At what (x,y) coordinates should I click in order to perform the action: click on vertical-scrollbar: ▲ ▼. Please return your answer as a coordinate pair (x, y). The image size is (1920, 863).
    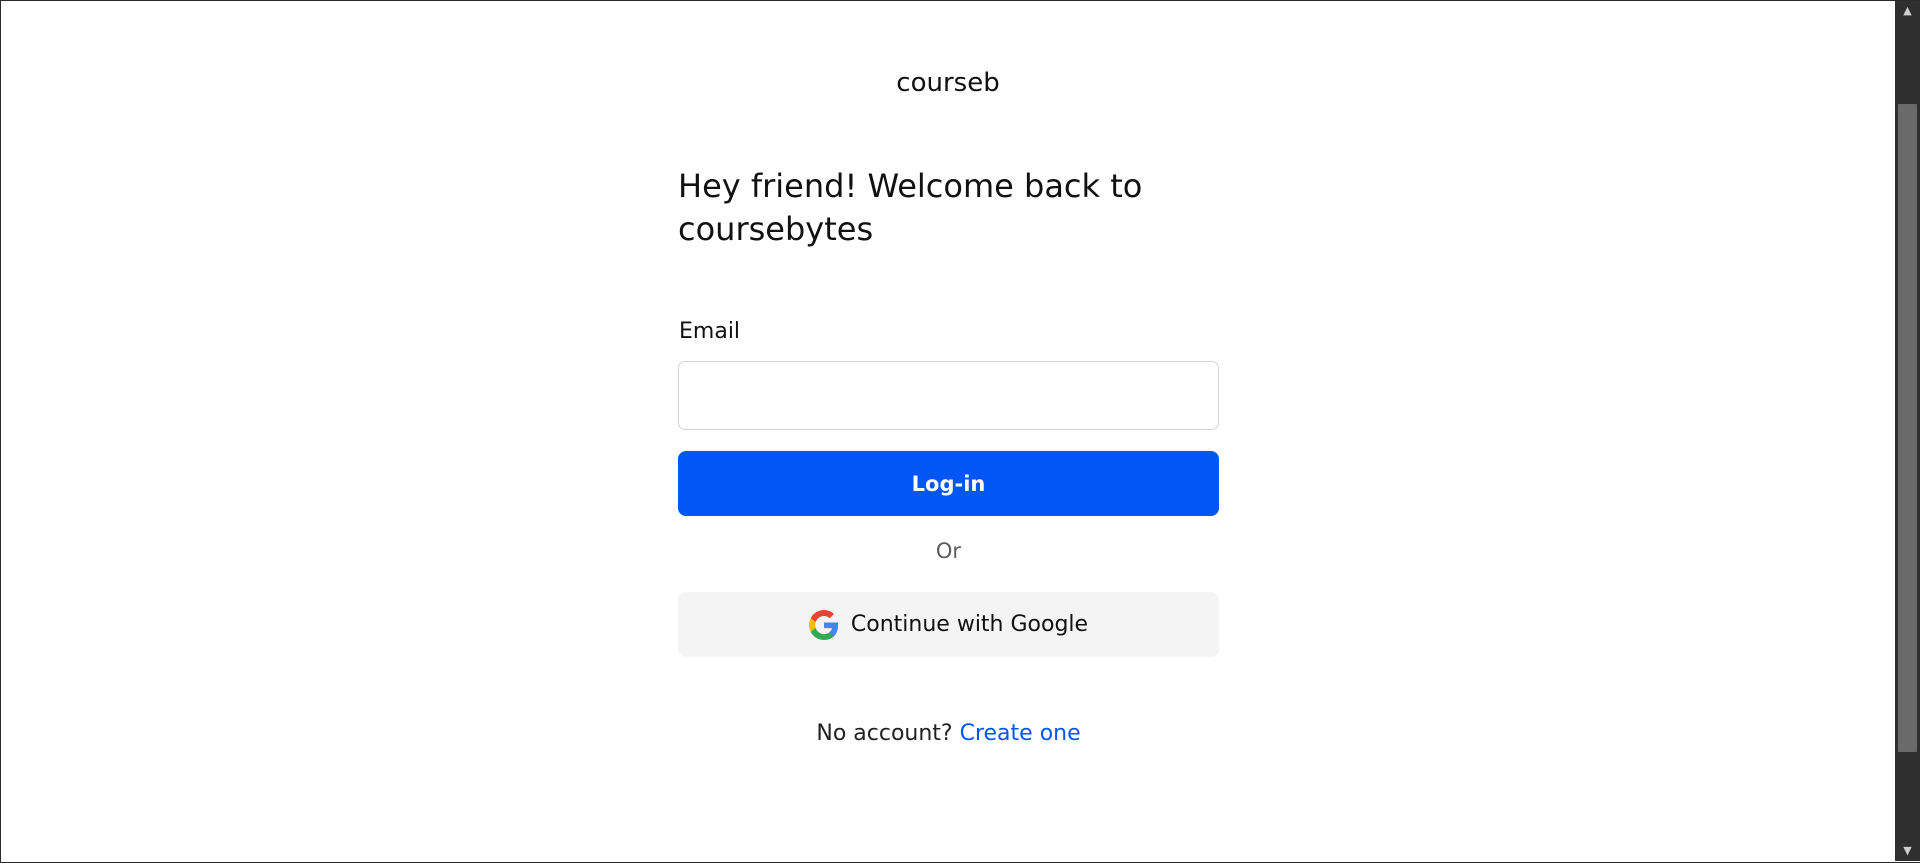
    Looking at the image, I should click on (1907, 431).